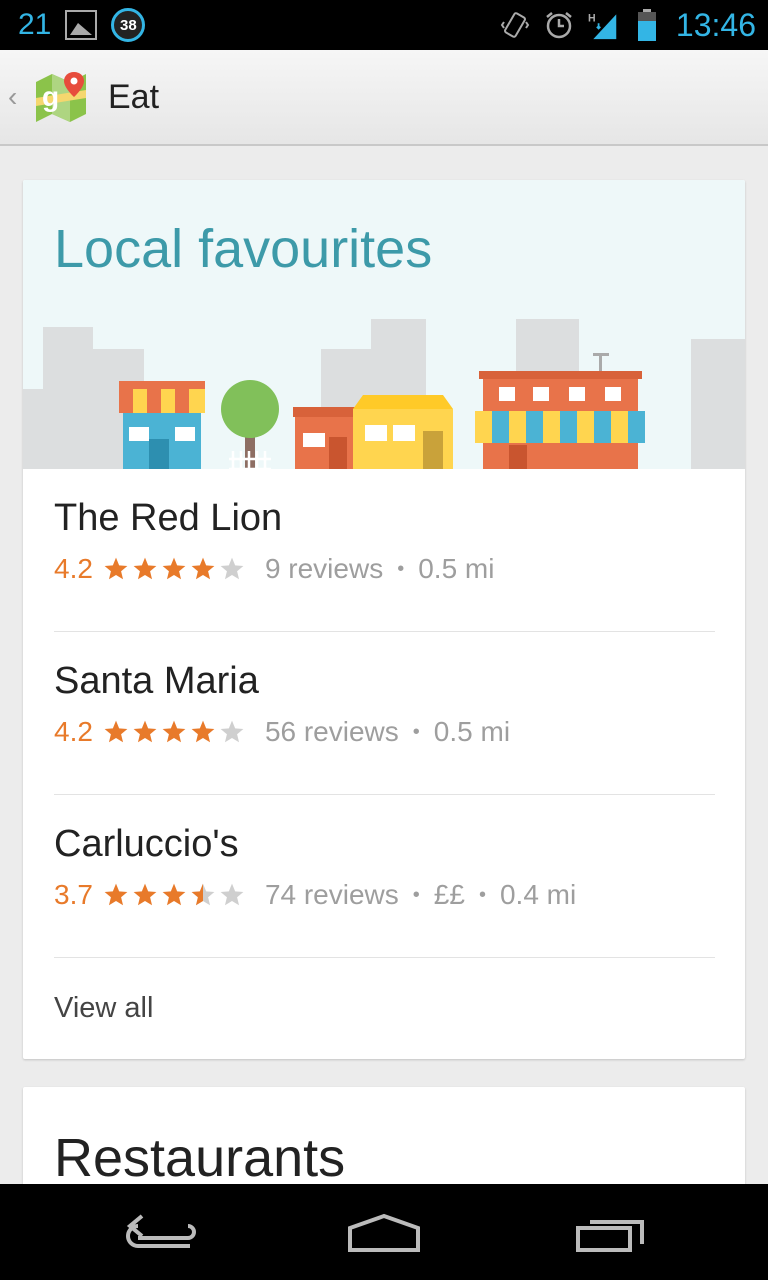 This screenshot has width=768, height=1280. What do you see at coordinates (384, 394) in the screenshot?
I see `storefront-illustration` at bounding box center [384, 394].